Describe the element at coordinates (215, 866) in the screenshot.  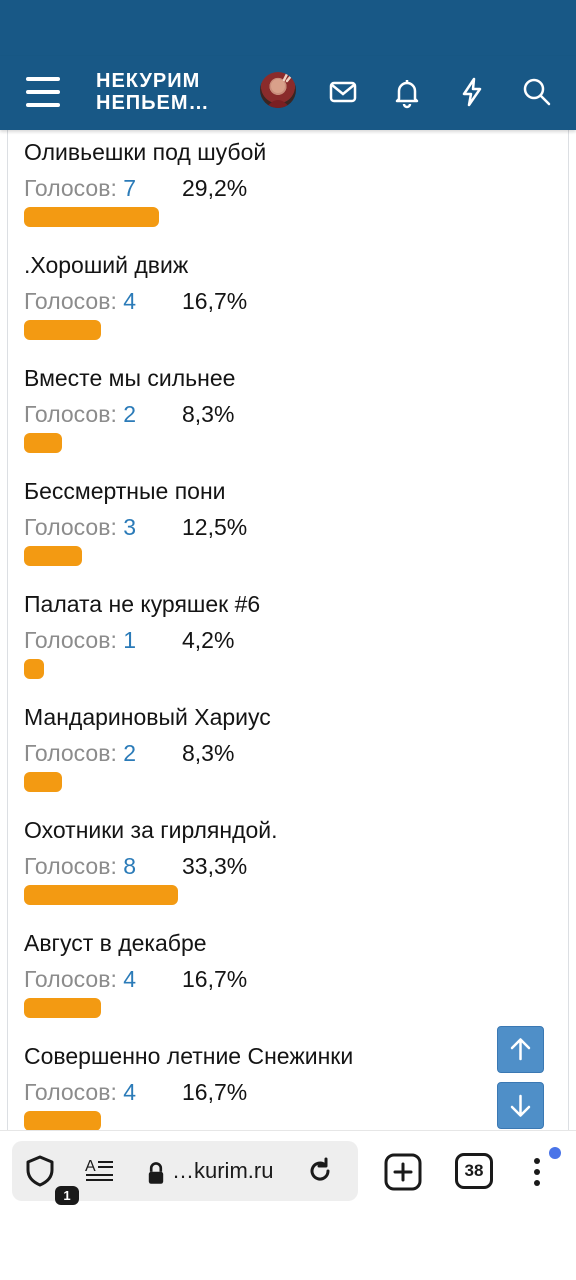
I see `votes-percent: 33,3%` at that location.